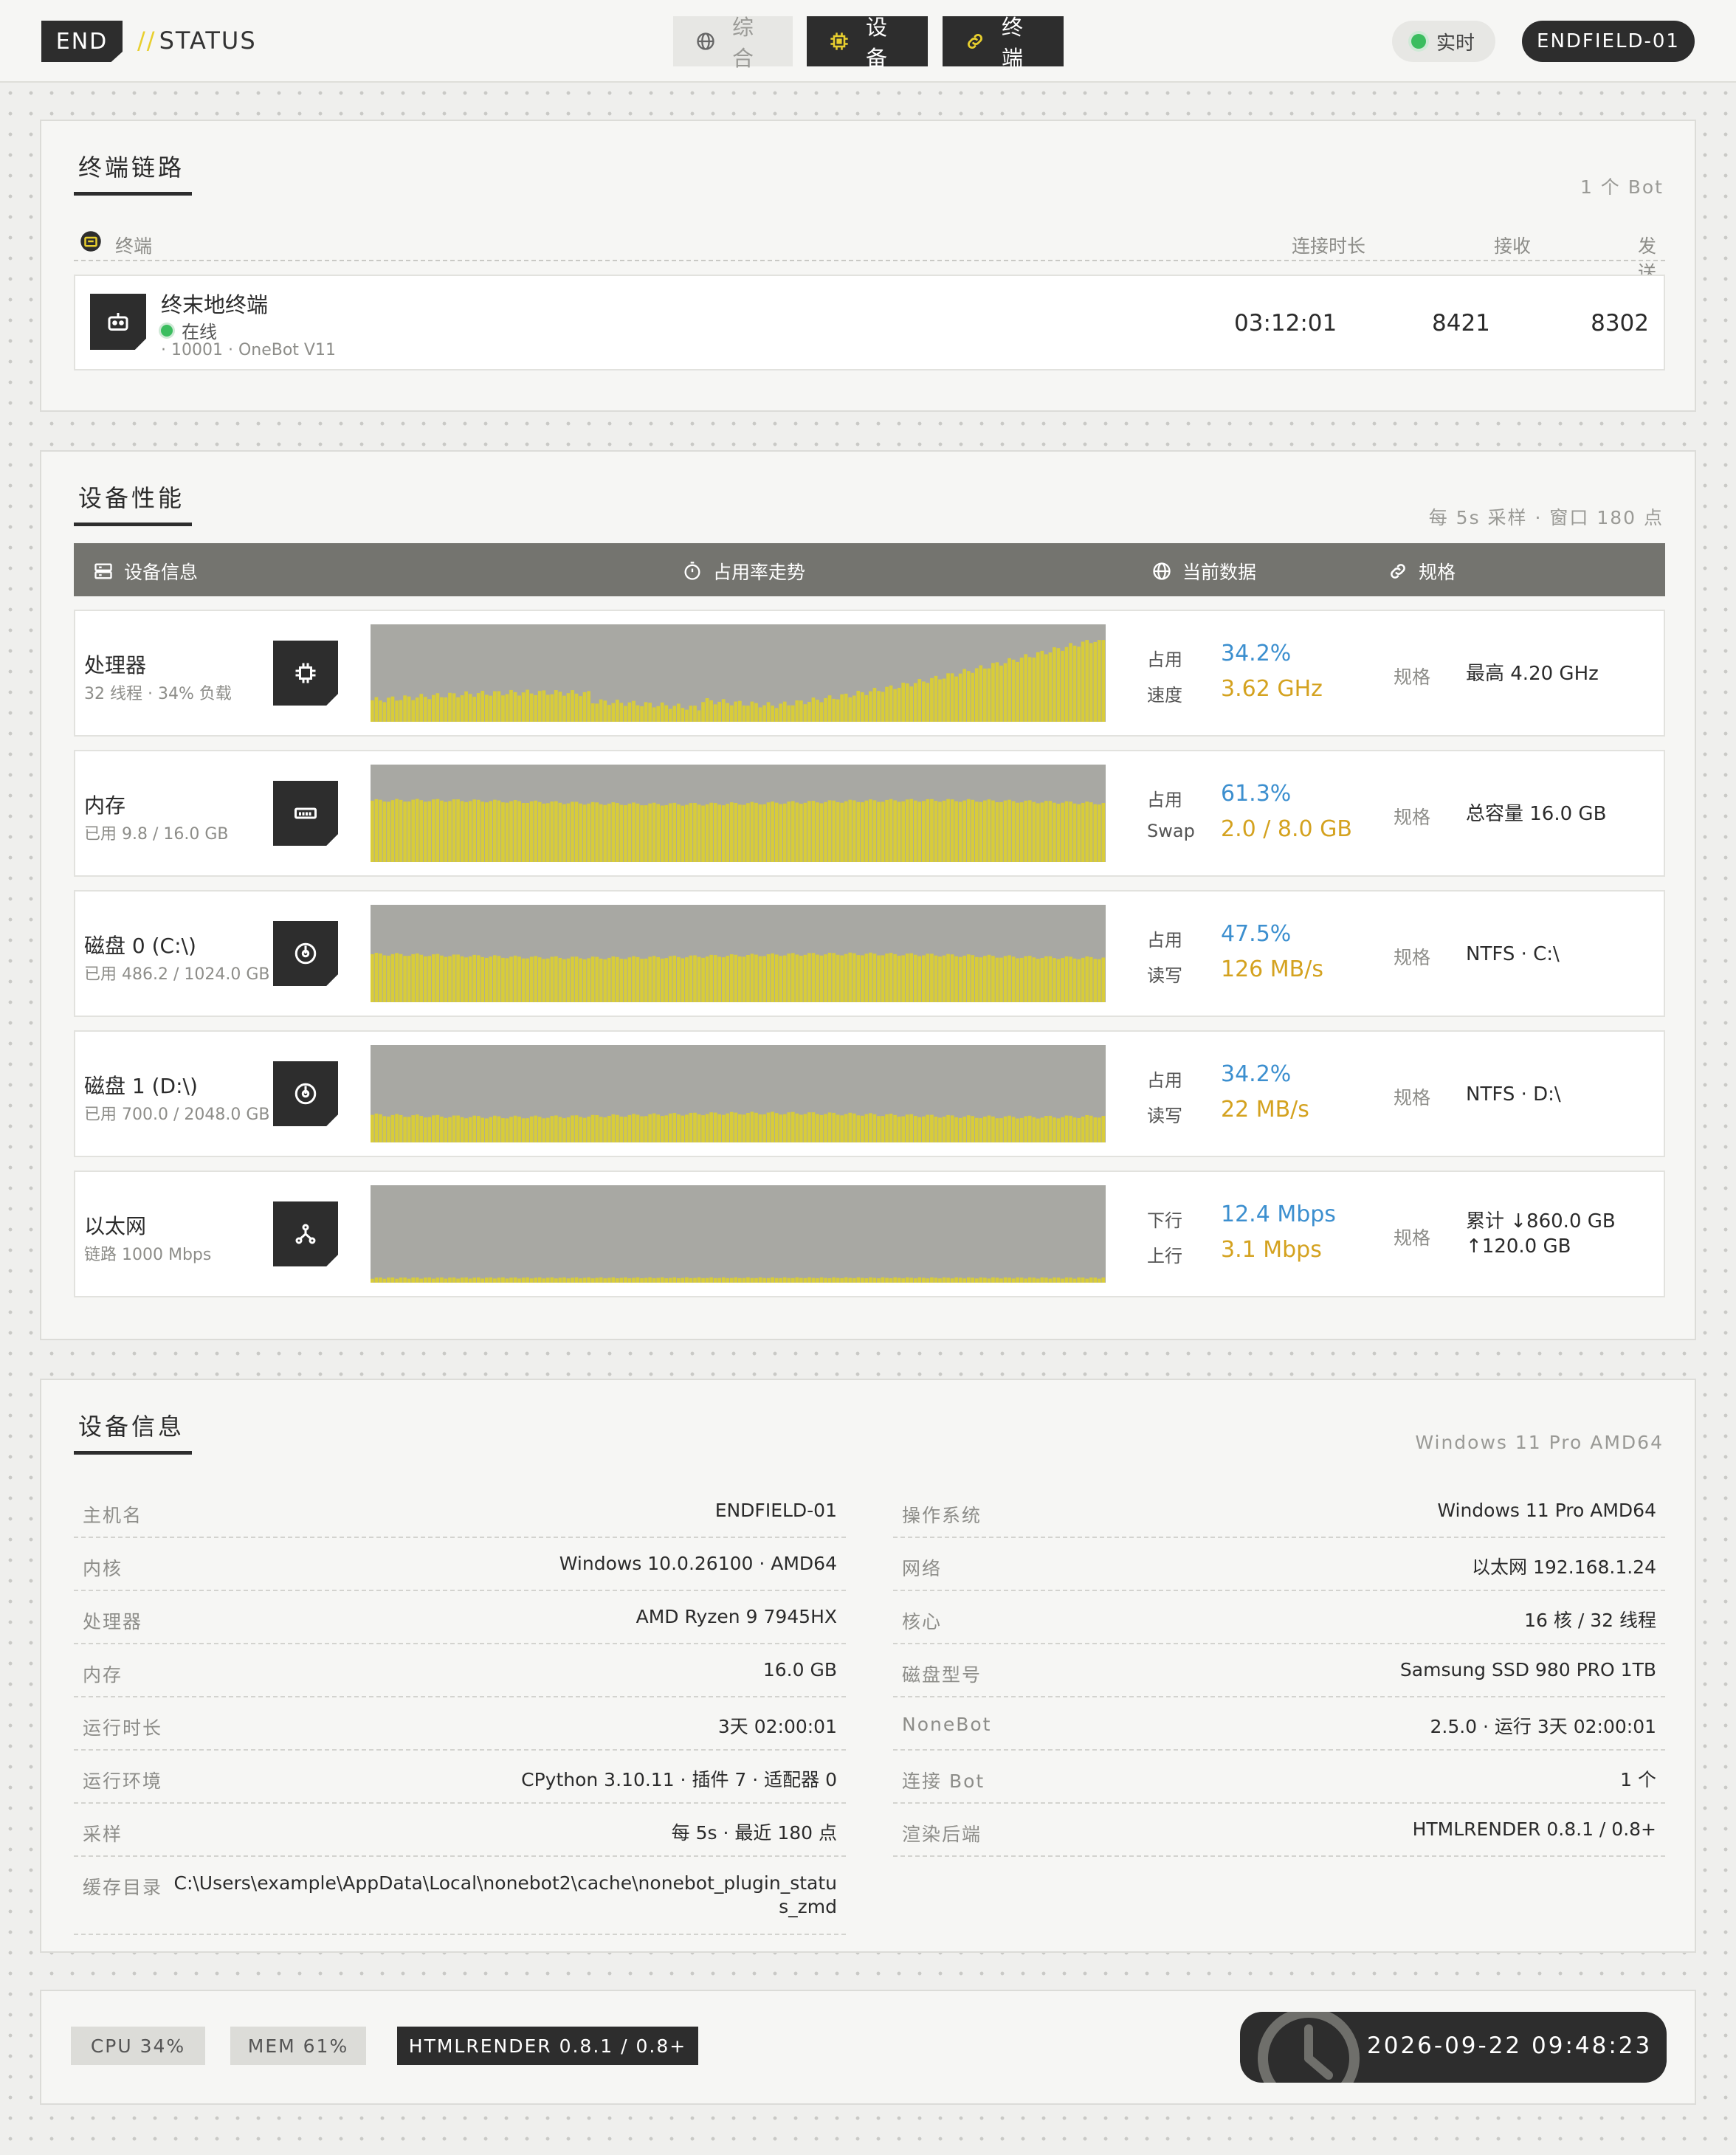  I want to click on host-badge: ENDFIELD-01, so click(1608, 41).